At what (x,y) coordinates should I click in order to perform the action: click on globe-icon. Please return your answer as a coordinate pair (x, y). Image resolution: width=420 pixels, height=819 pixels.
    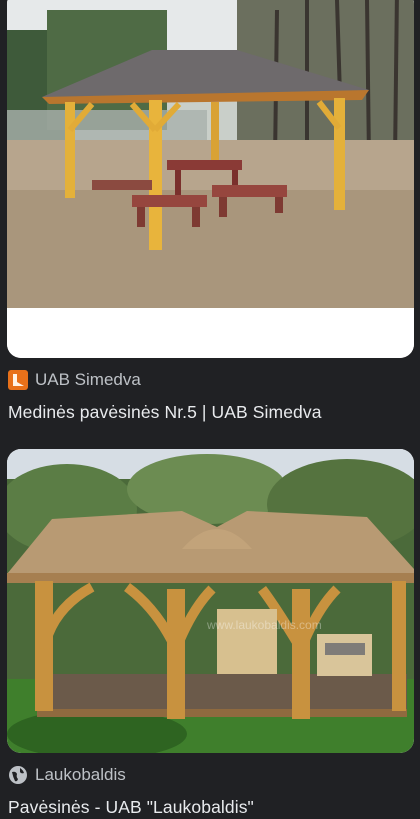
    Looking at the image, I should click on (18, 775).